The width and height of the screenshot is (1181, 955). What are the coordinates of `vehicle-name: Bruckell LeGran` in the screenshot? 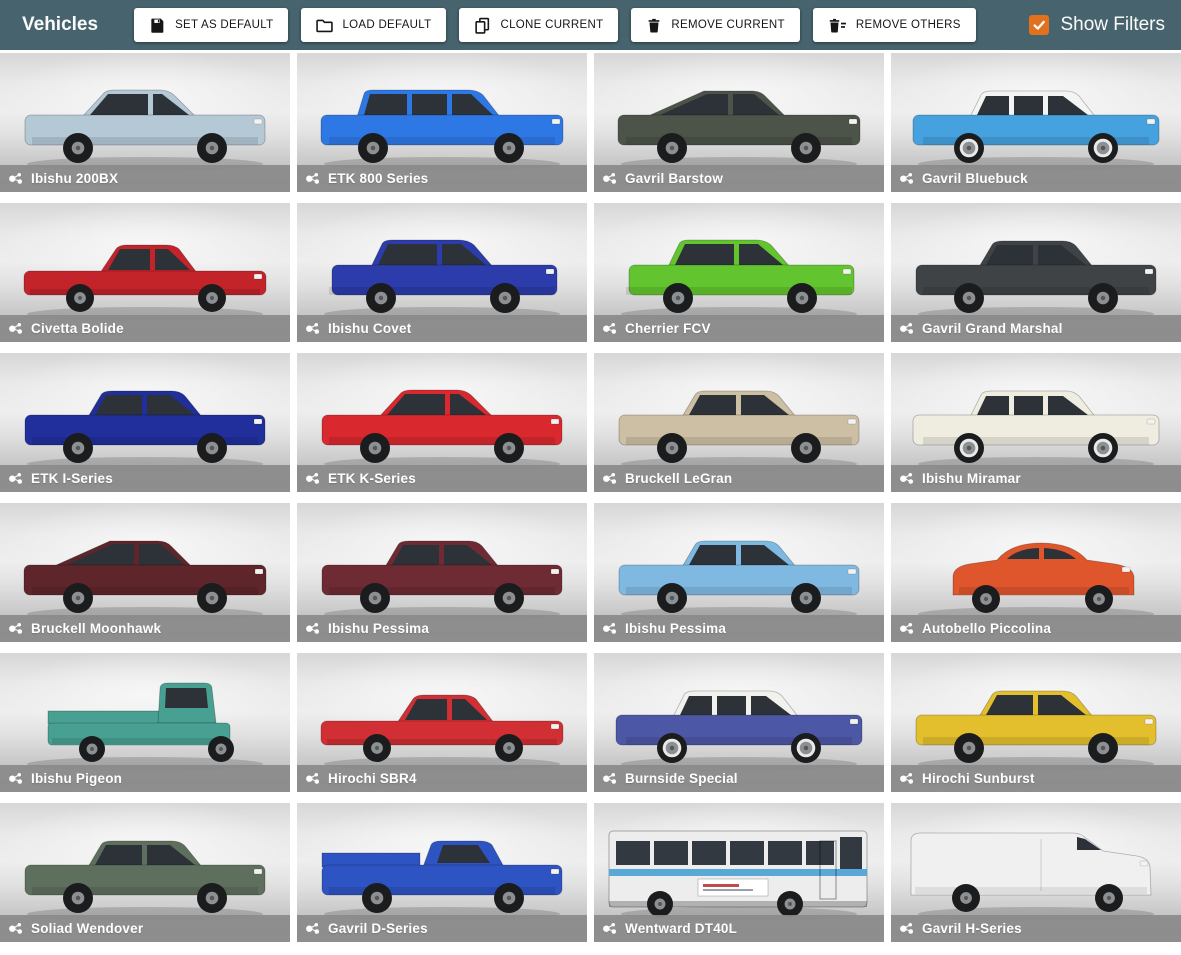 It's located at (679, 478).